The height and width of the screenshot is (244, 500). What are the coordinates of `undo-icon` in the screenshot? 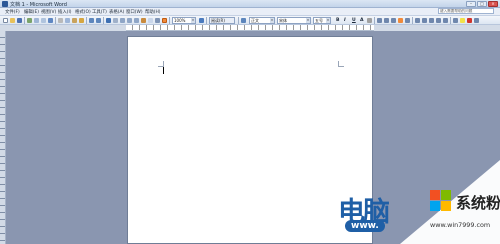 It's located at (91, 20).